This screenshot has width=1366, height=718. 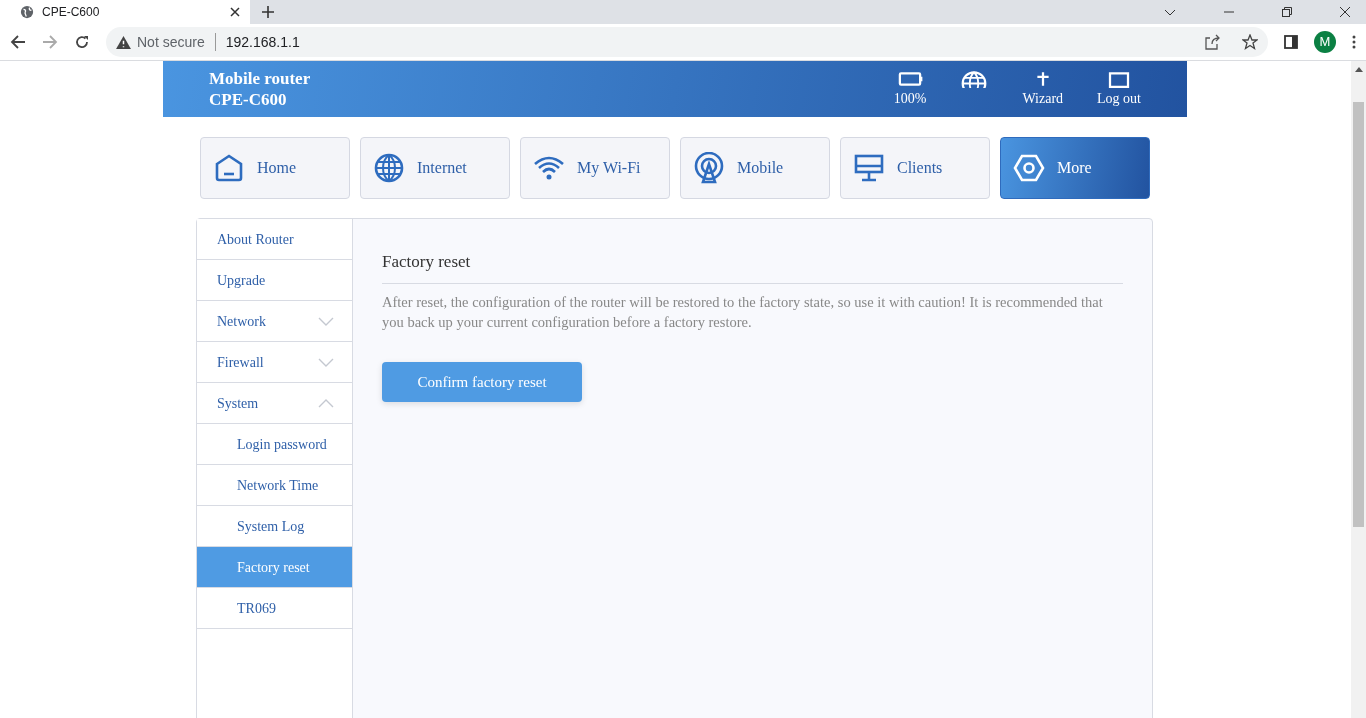 What do you see at coordinates (1287, 12) in the screenshot?
I see `restore-icon` at bounding box center [1287, 12].